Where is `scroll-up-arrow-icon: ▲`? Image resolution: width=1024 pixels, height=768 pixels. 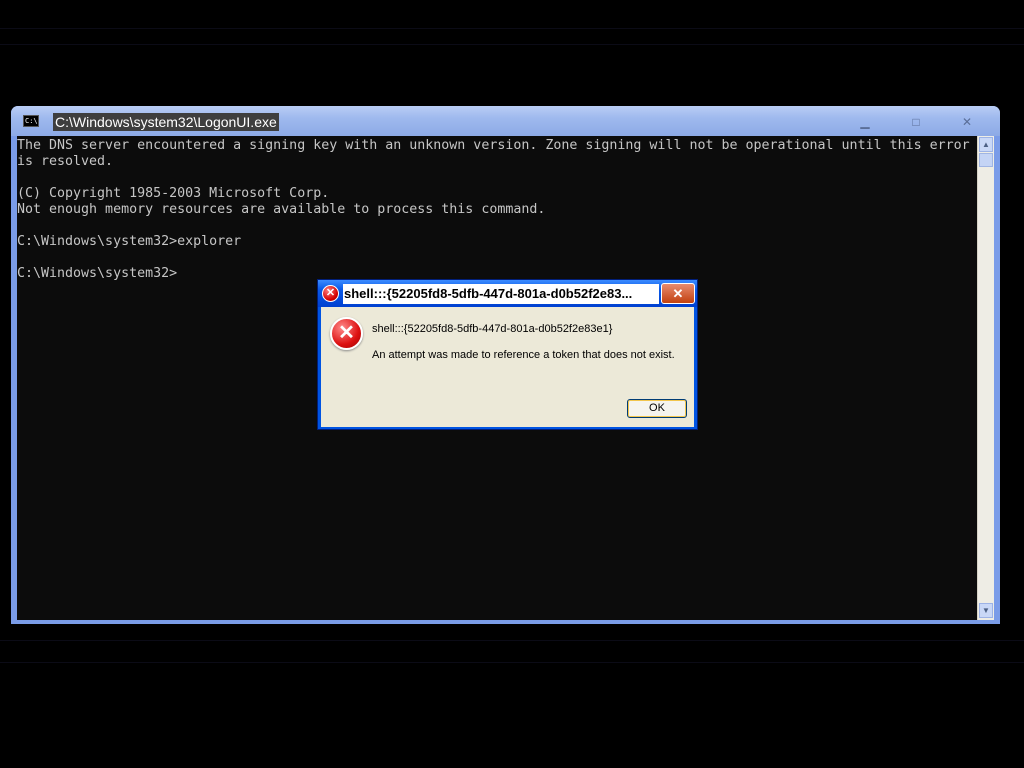 scroll-up-arrow-icon: ▲ is located at coordinates (986, 144).